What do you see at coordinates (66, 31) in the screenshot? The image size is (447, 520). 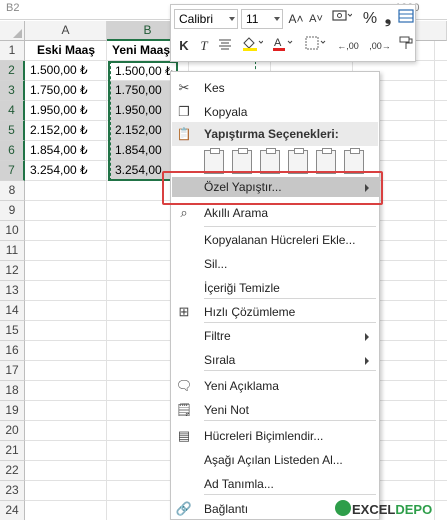 I see `column-header-a: A` at bounding box center [66, 31].